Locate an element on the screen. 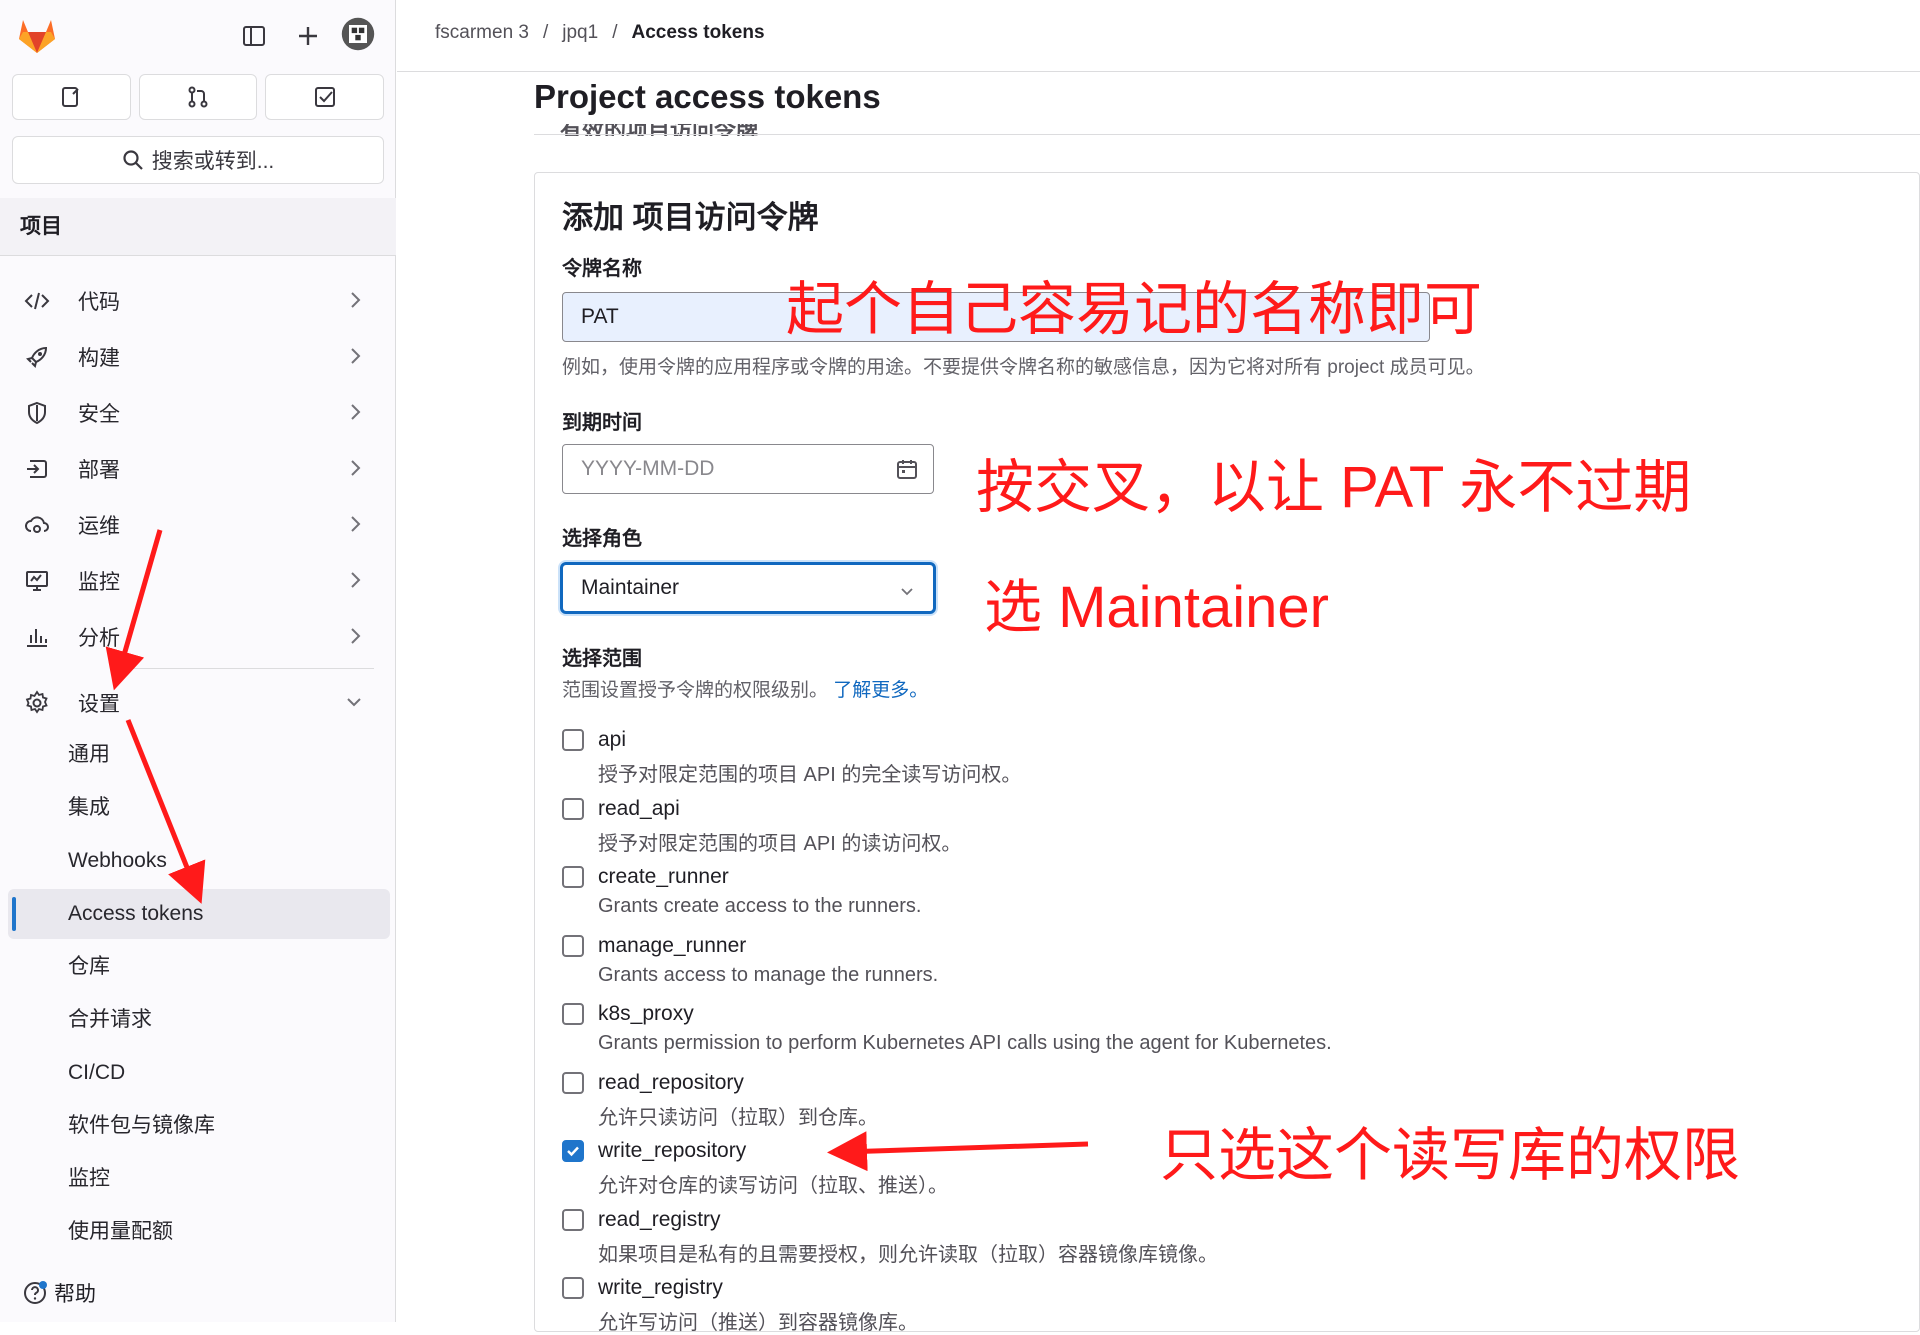 The image size is (1920, 1335). annotation-expiry-tip: 按交叉，以让 PAT 永不过期 is located at coordinates (1334, 487).